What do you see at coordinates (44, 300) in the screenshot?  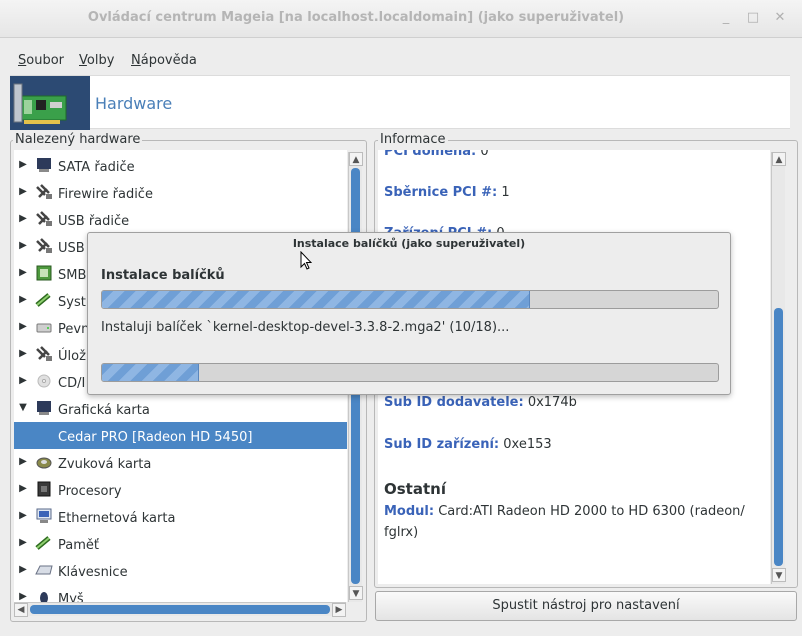 I see `system-icon` at bounding box center [44, 300].